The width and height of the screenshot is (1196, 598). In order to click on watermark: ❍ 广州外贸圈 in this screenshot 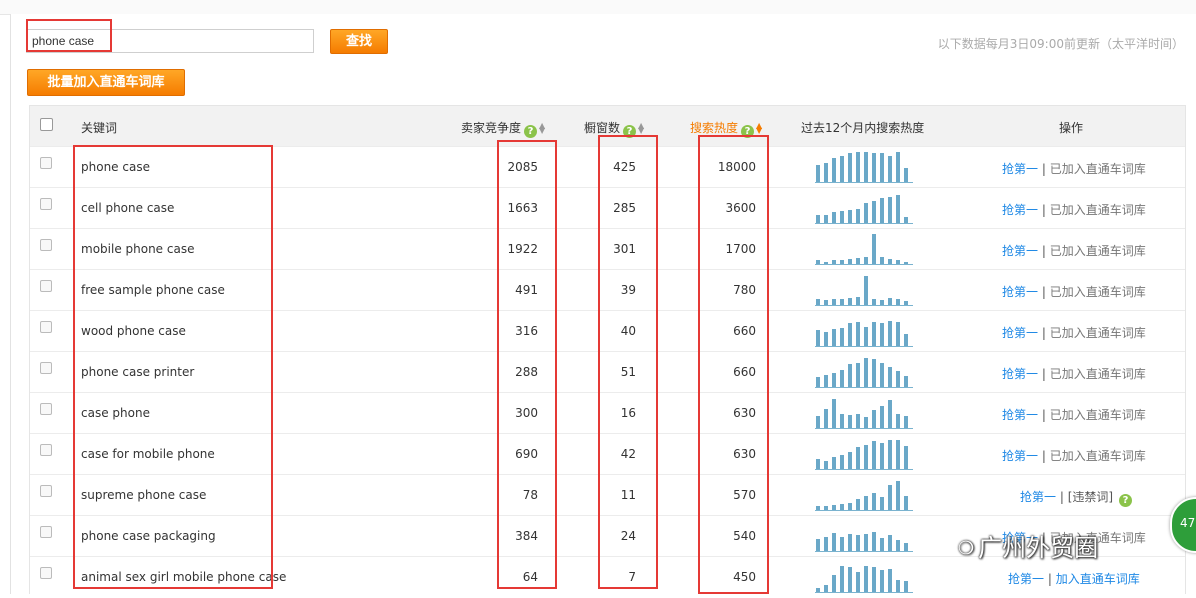, I will do `click(1028, 545)`.